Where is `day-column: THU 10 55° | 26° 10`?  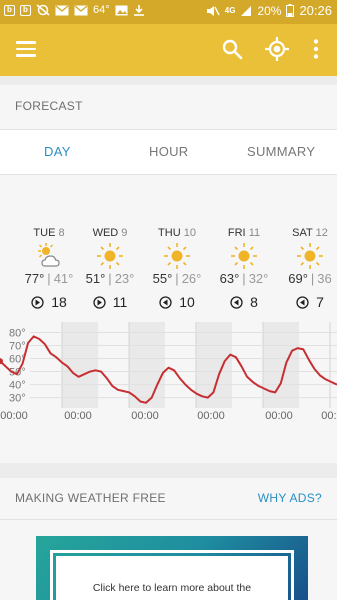 day-column: THU 10 55° | 26° 10 is located at coordinates (177, 268).